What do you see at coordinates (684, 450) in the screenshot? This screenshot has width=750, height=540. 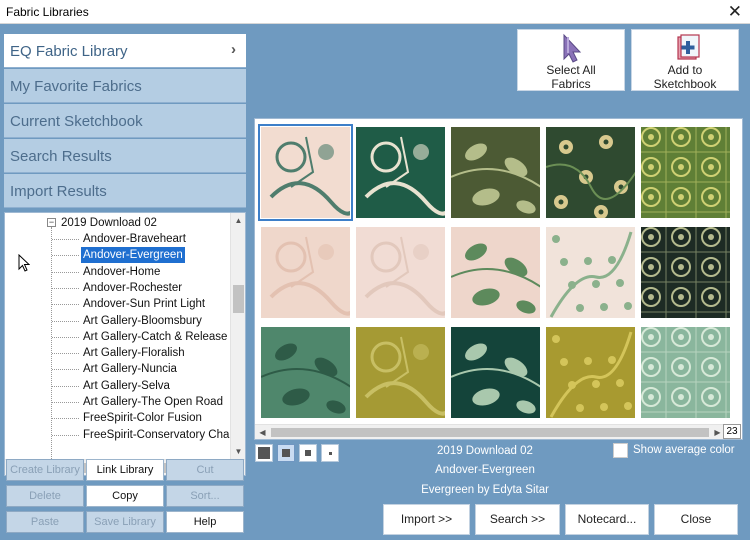 I see `show-average-color-label: Show average color` at bounding box center [684, 450].